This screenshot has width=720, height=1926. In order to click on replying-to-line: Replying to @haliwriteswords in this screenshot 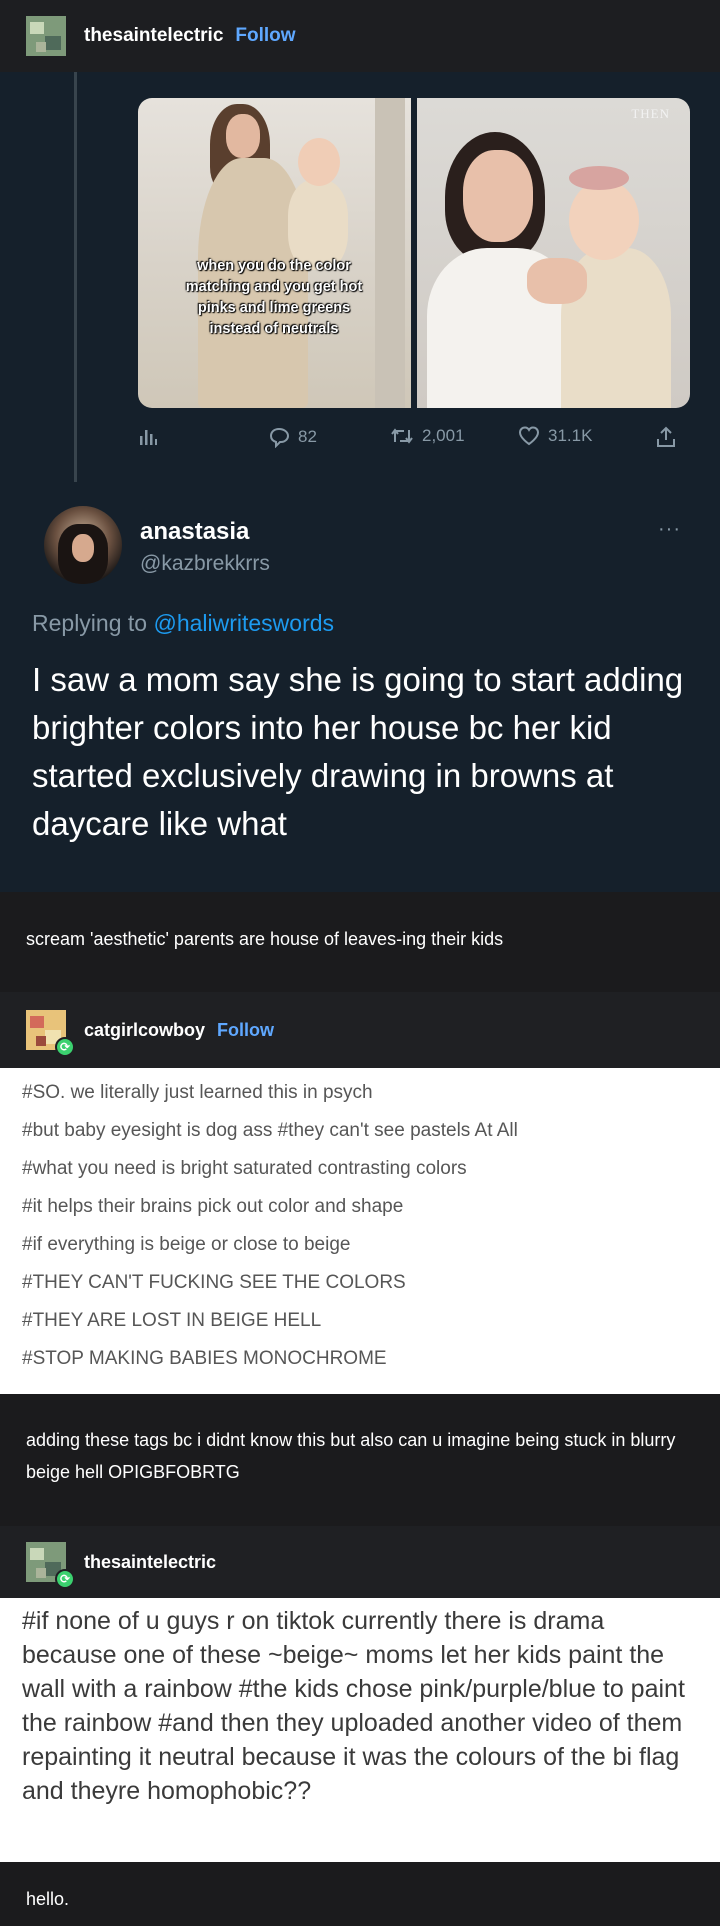, I will do `click(183, 623)`.